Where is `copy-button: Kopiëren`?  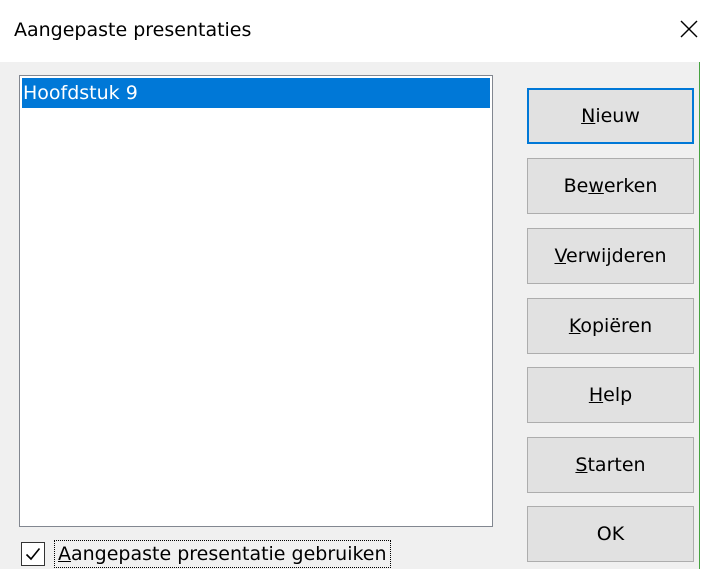
copy-button: Kopiëren is located at coordinates (610, 326).